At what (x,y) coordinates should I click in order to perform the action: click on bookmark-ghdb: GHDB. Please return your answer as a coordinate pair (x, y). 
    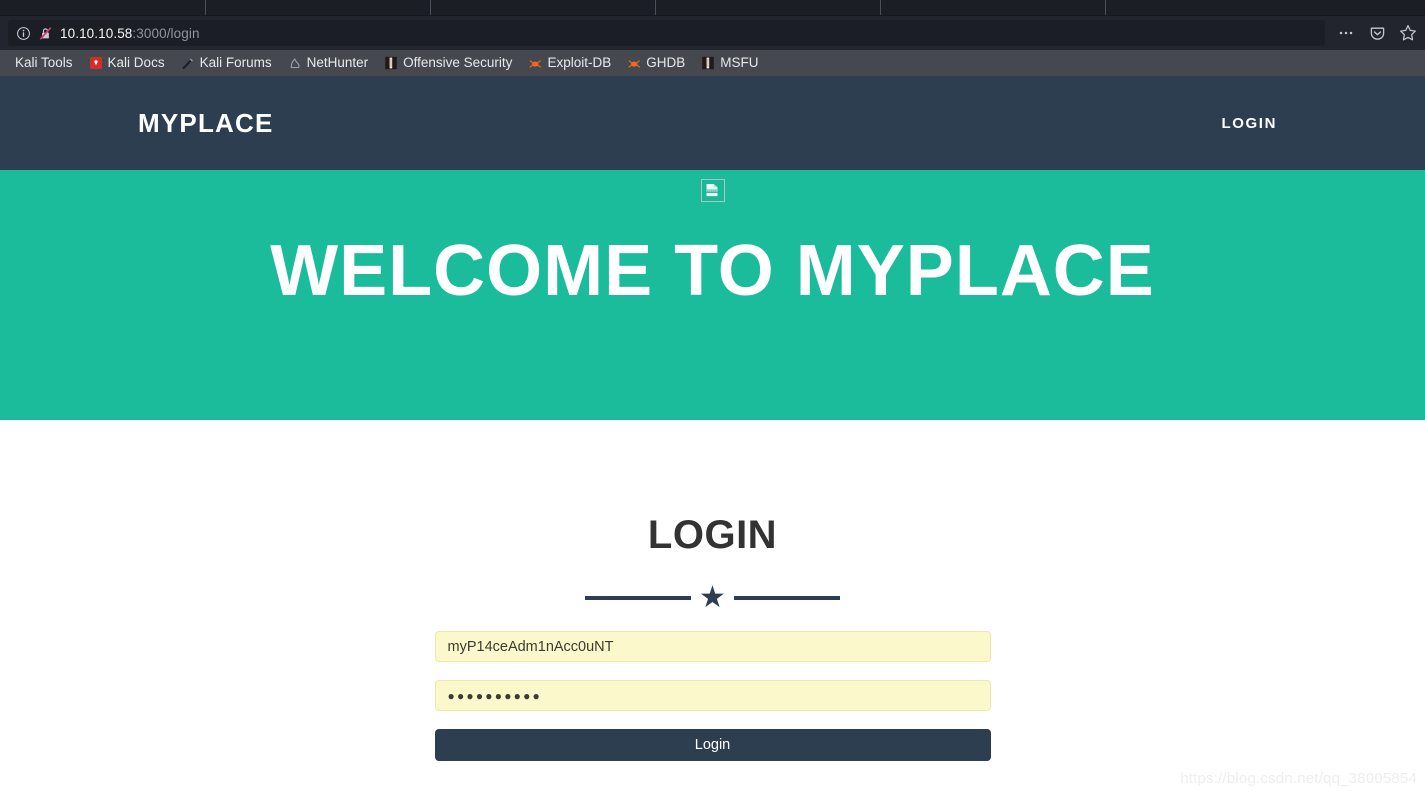
    Looking at the image, I should click on (656, 63).